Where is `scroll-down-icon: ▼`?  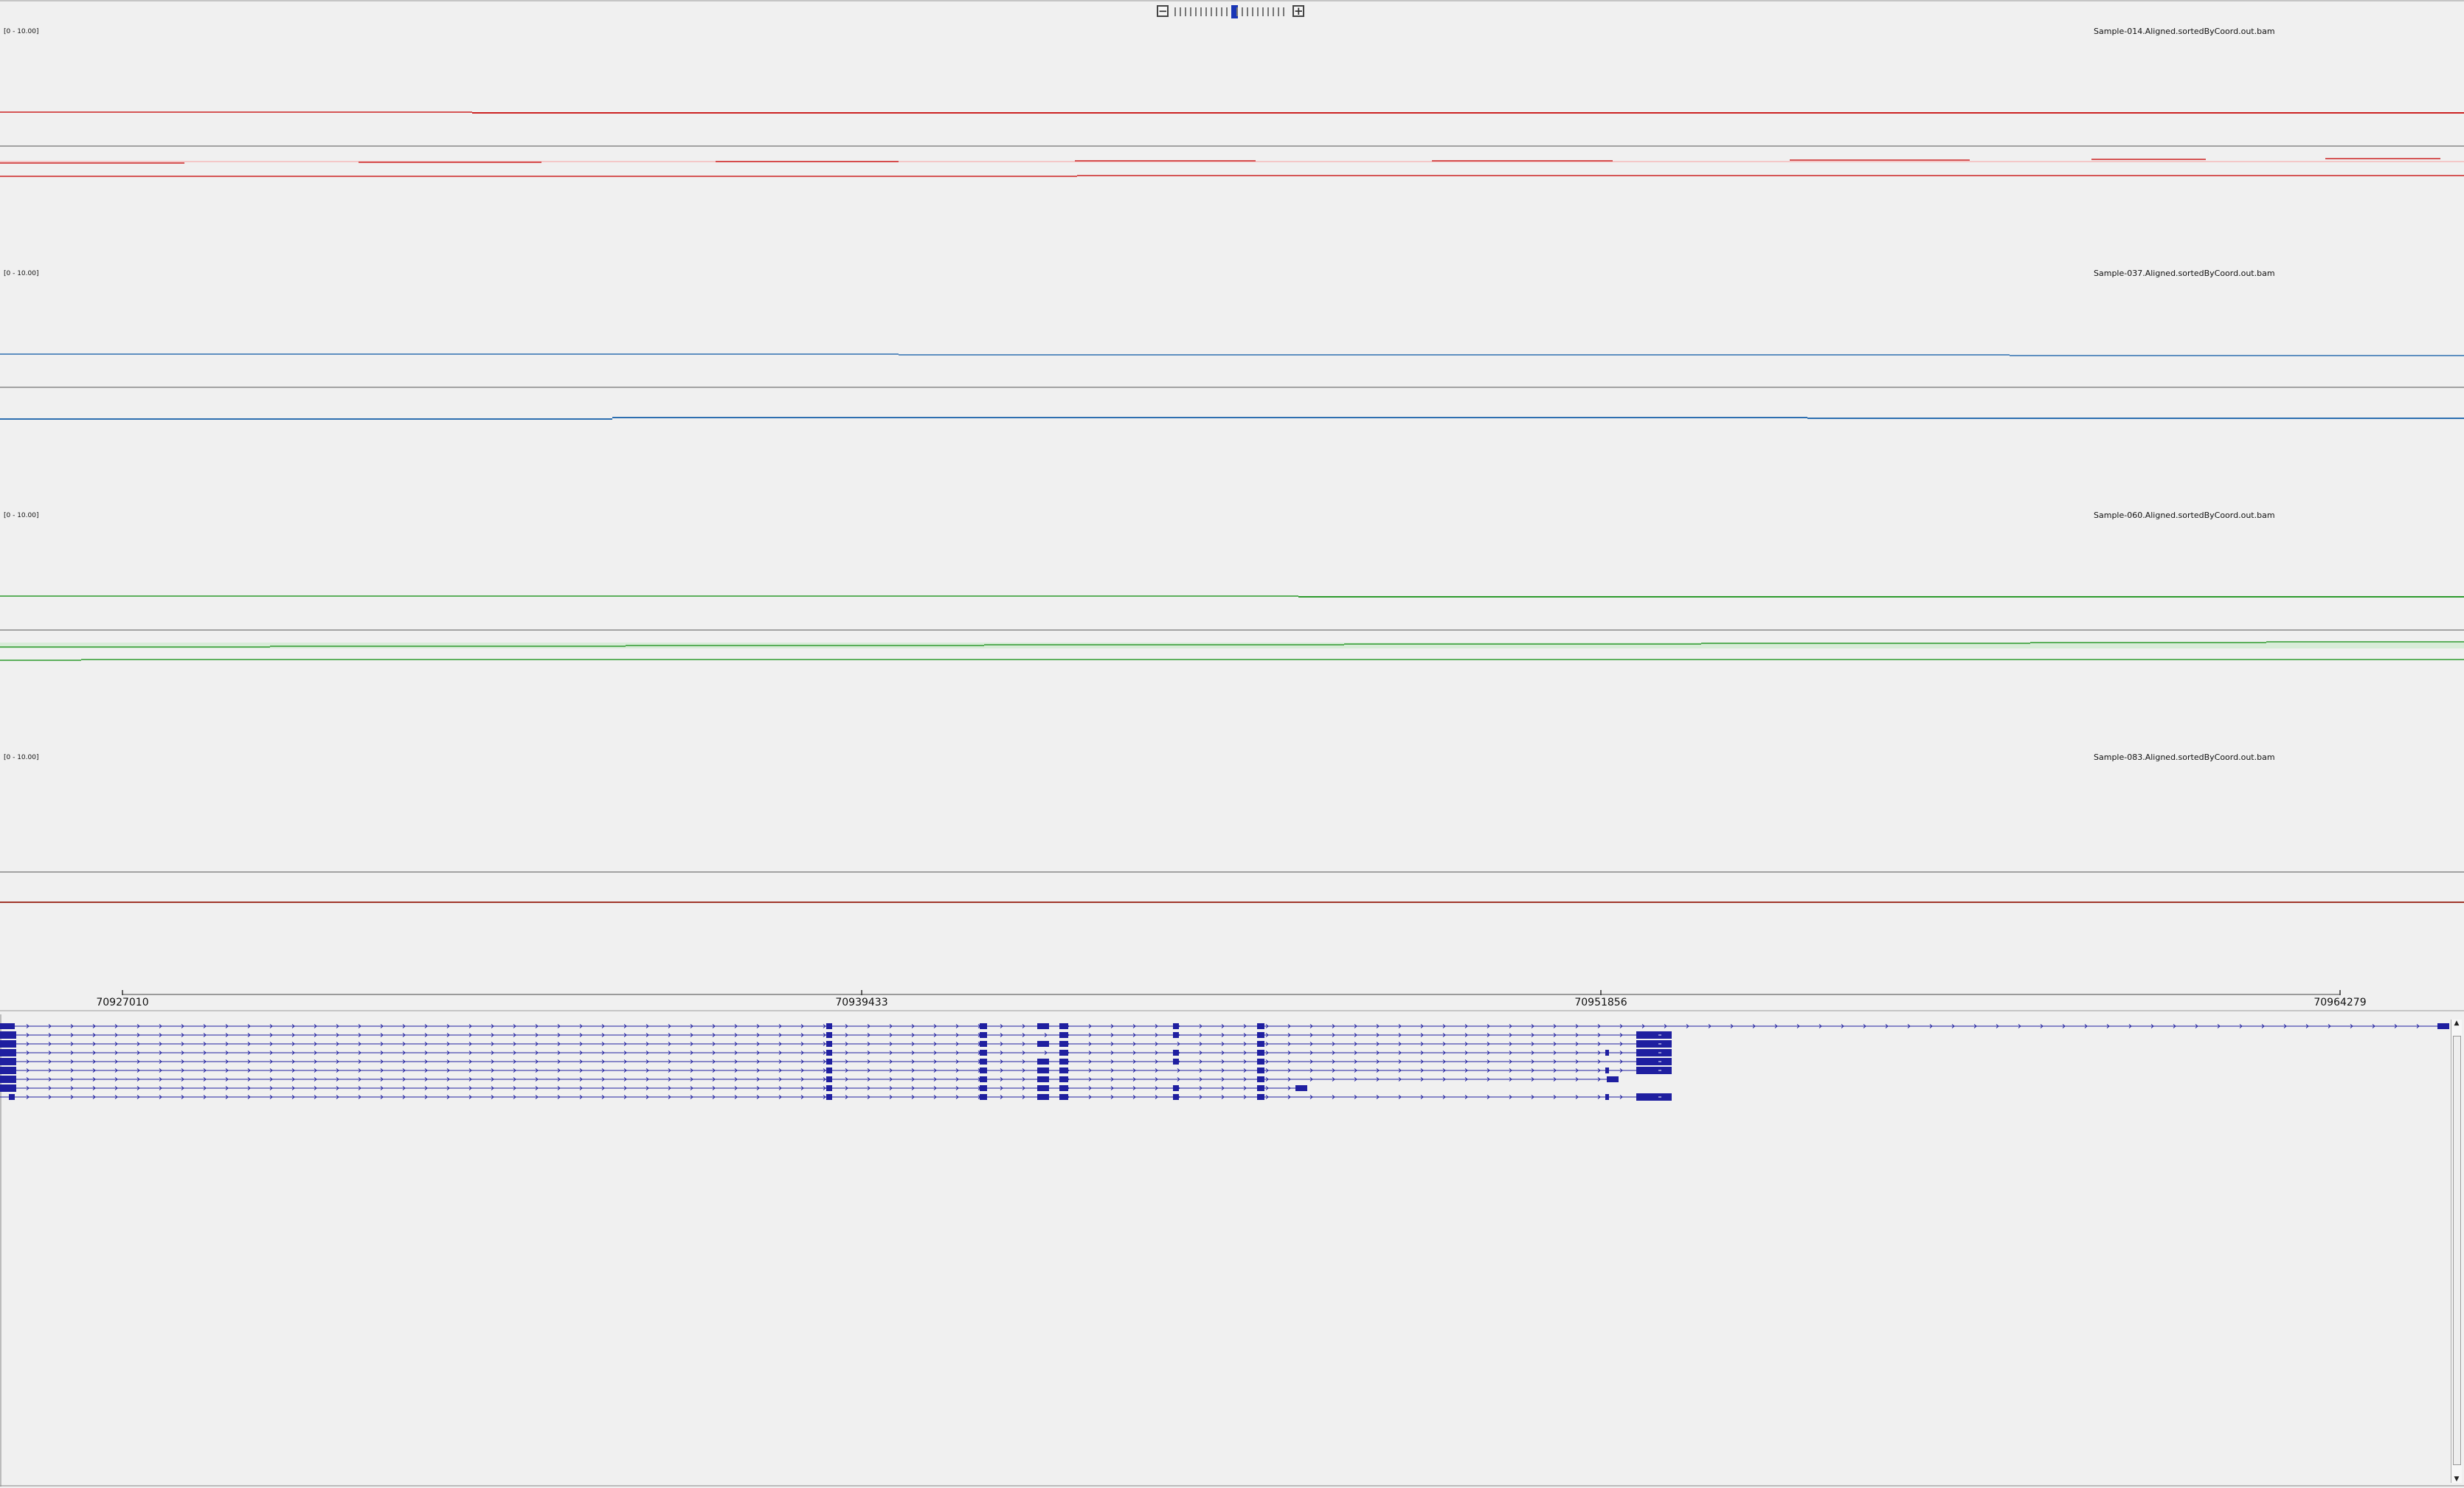 scroll-down-icon: ▼ is located at coordinates (2456, 1479).